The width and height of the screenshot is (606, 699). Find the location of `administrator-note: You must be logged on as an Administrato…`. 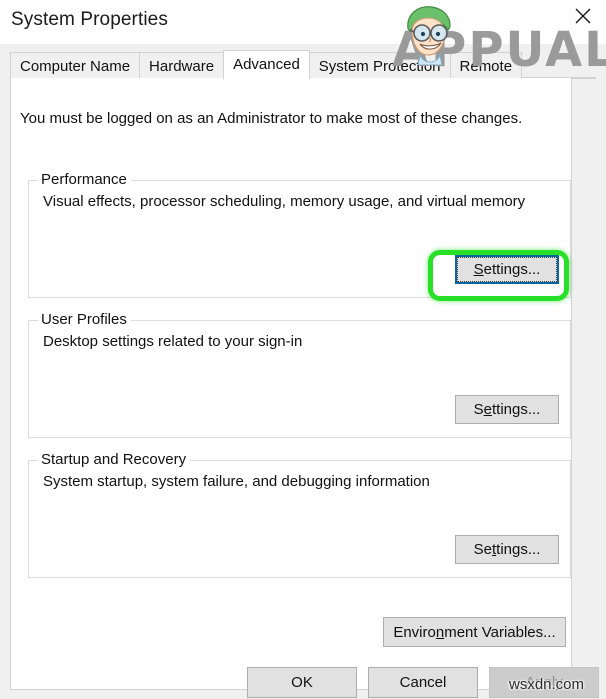

administrator-note: You must be logged on as an Administrato… is located at coordinates (271, 118).